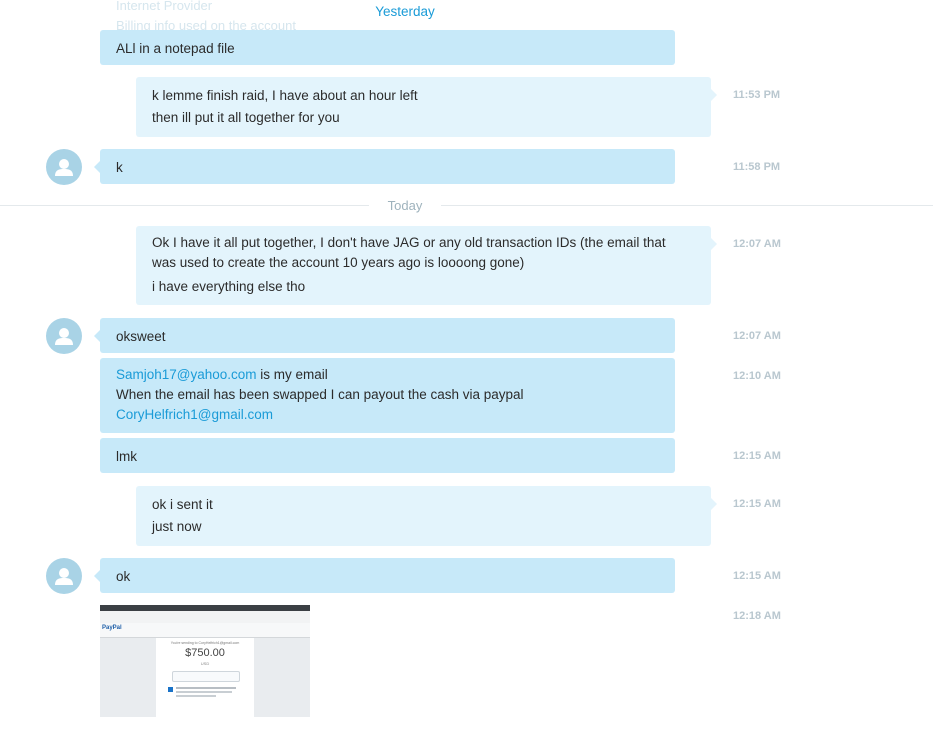  I want to click on faded-line-internet-provider: Internet Provider, so click(164, 6).